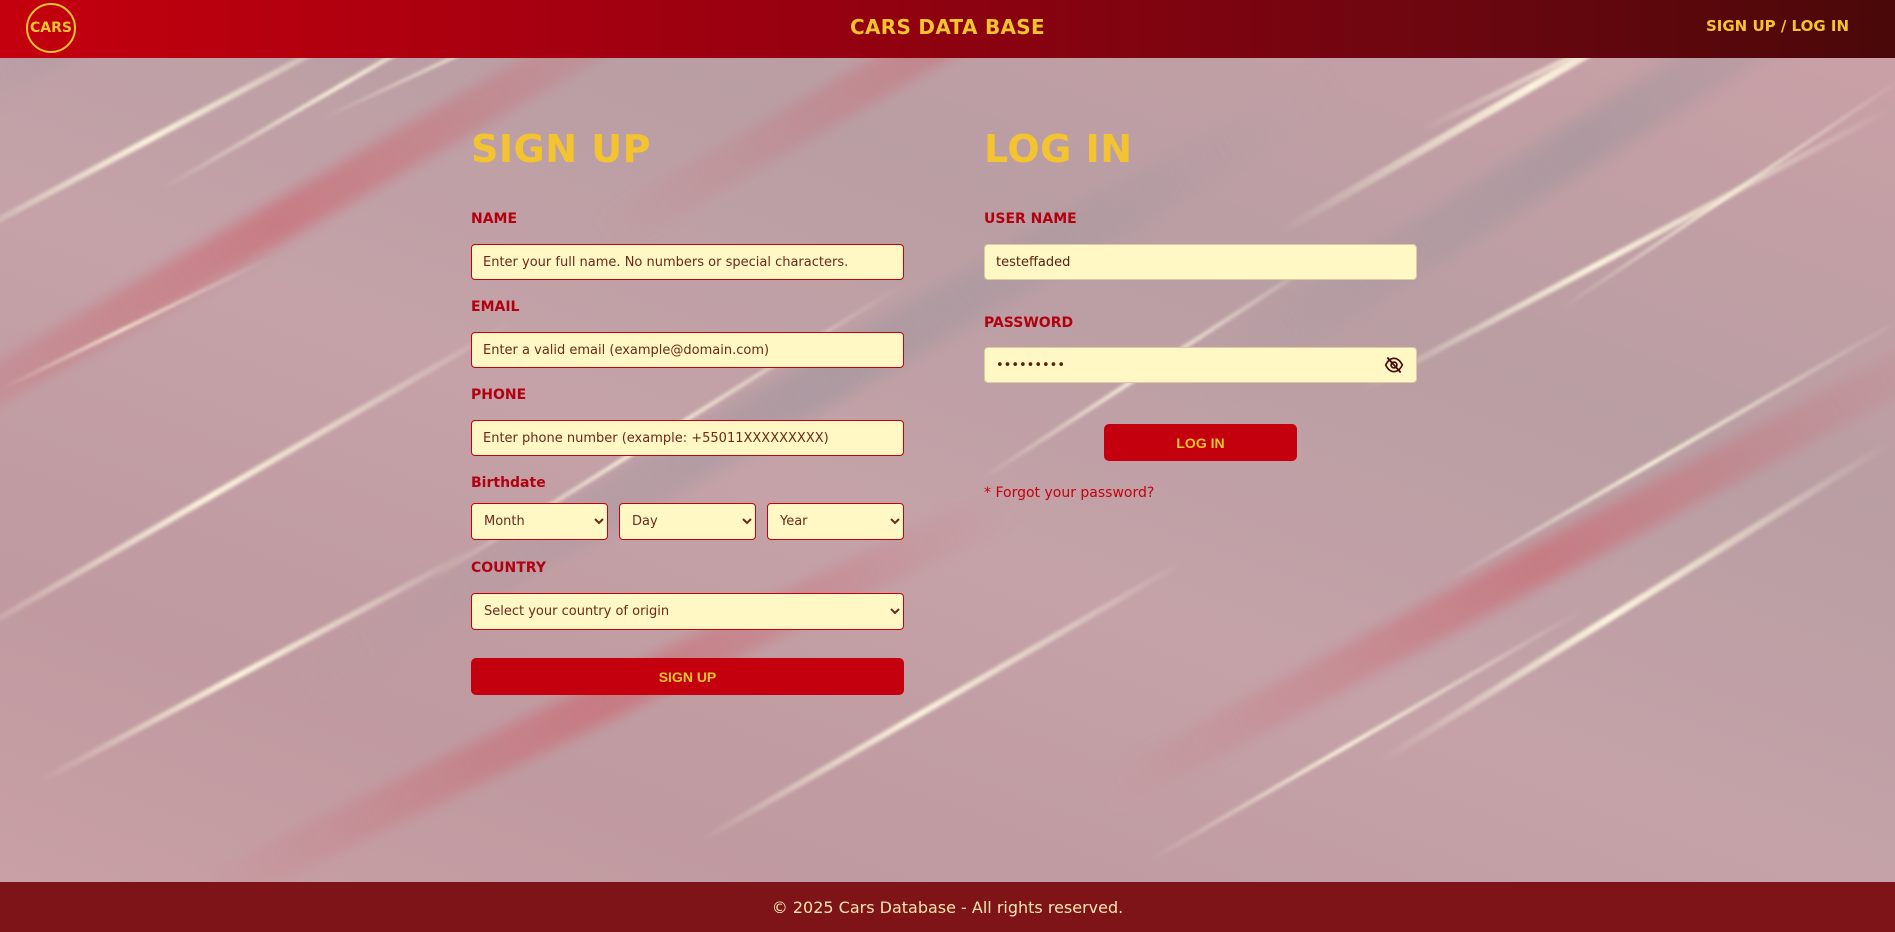  I want to click on birth-month-select: Month, so click(539, 521).